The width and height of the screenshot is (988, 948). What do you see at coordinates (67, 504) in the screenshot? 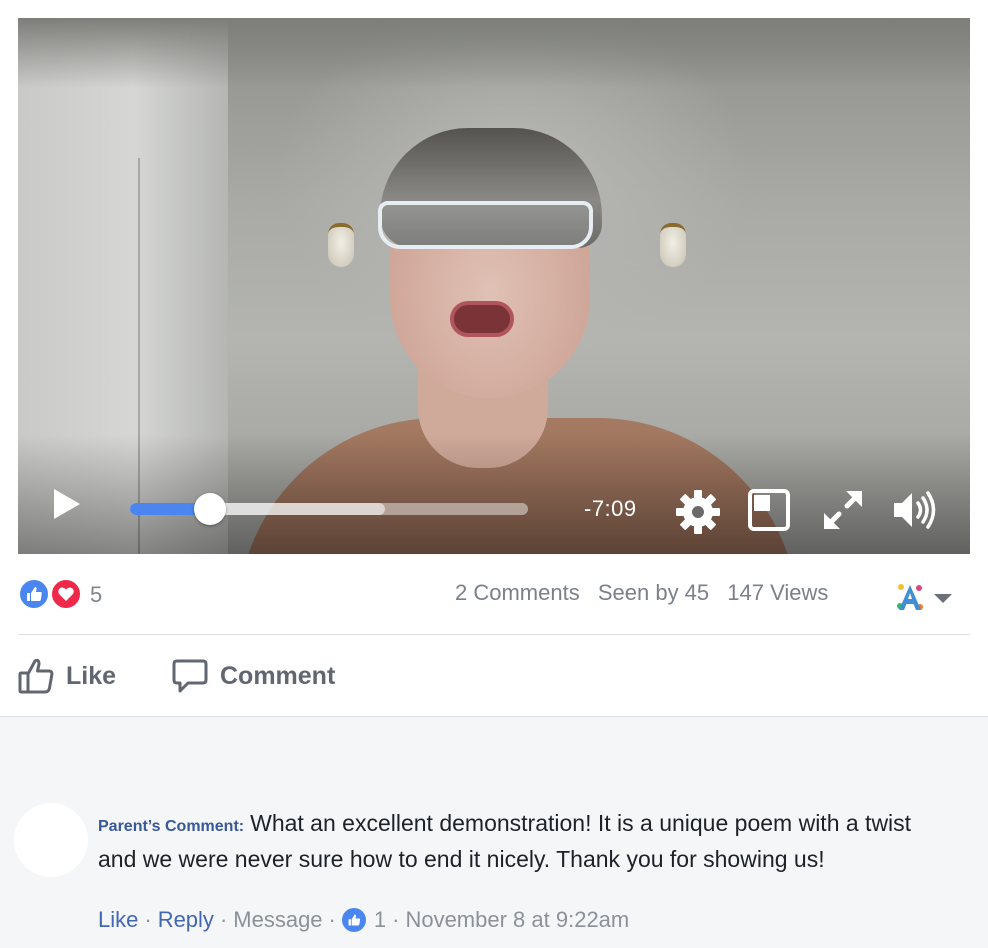
I see `play-icon` at bounding box center [67, 504].